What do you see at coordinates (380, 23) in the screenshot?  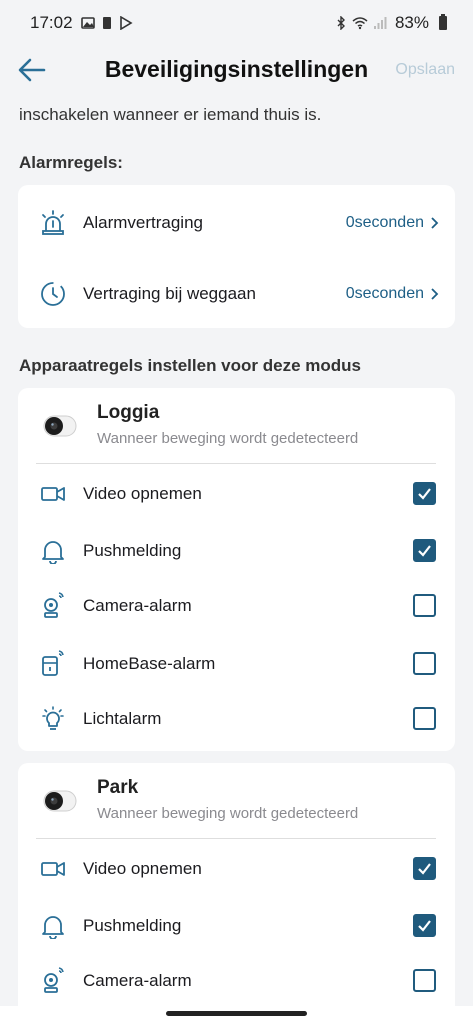 I see `signal-icon` at bounding box center [380, 23].